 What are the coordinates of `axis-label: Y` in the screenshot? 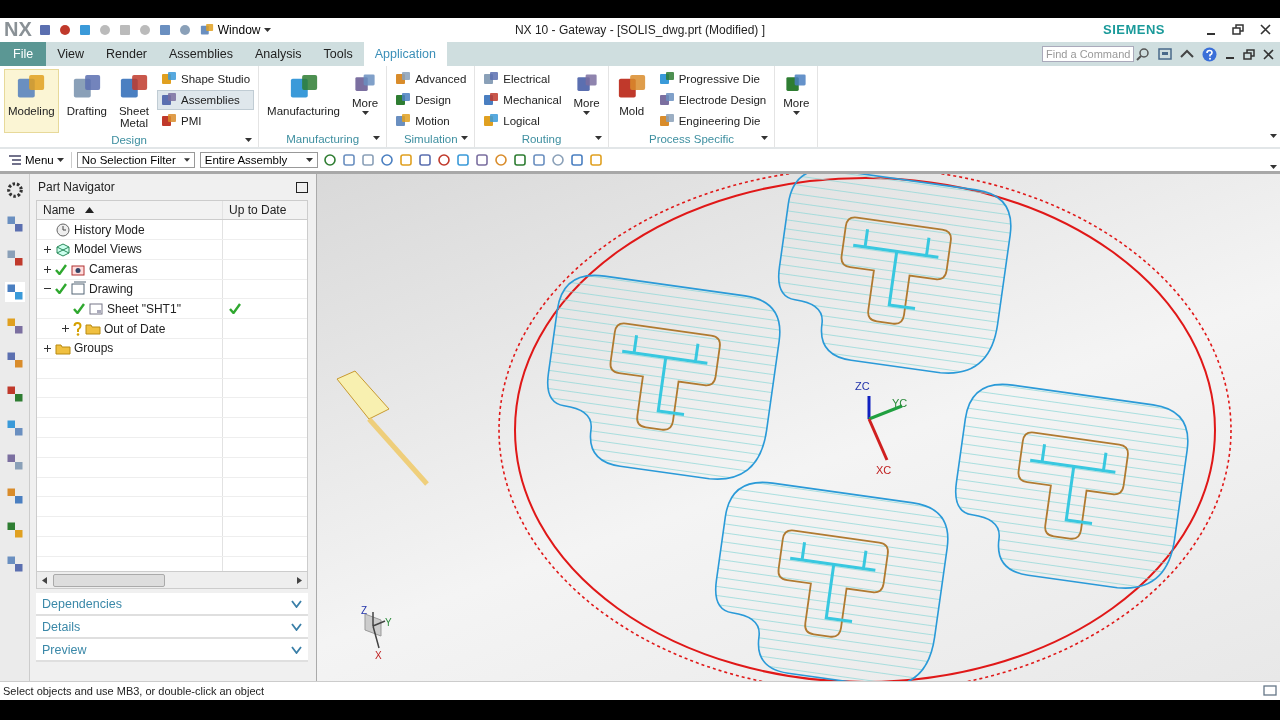 It's located at (388, 623).